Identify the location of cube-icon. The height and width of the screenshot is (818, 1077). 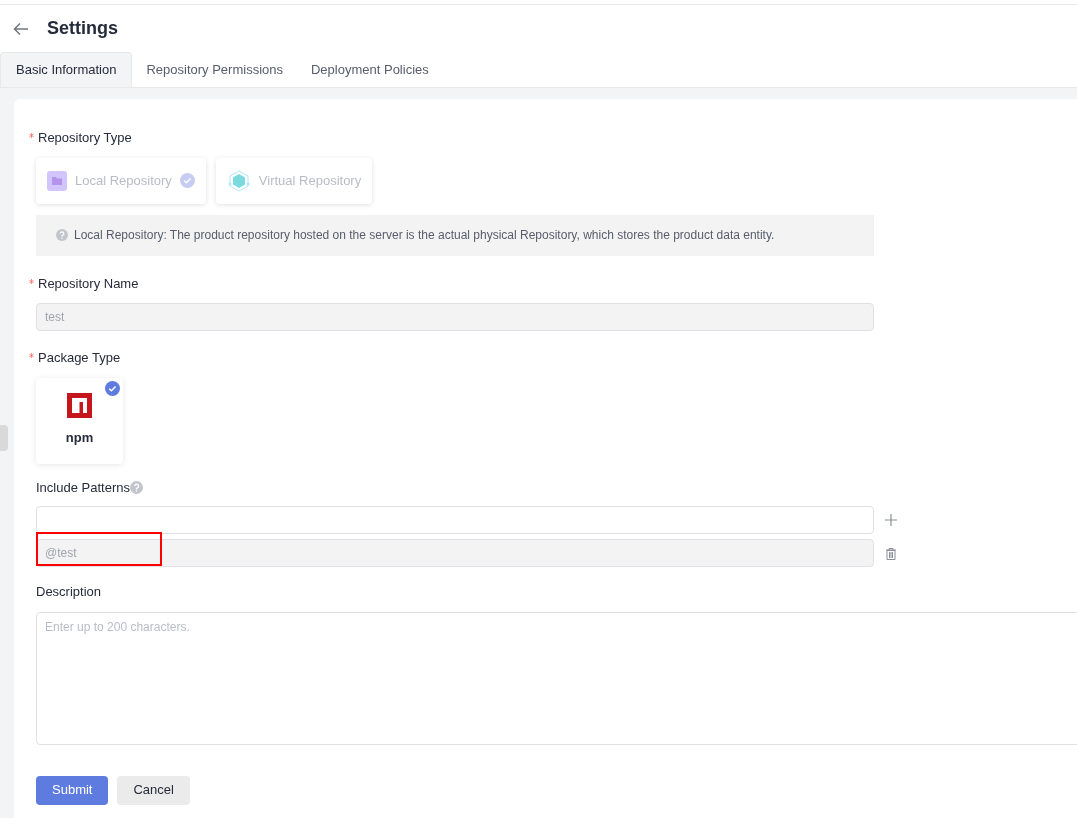
(238, 180).